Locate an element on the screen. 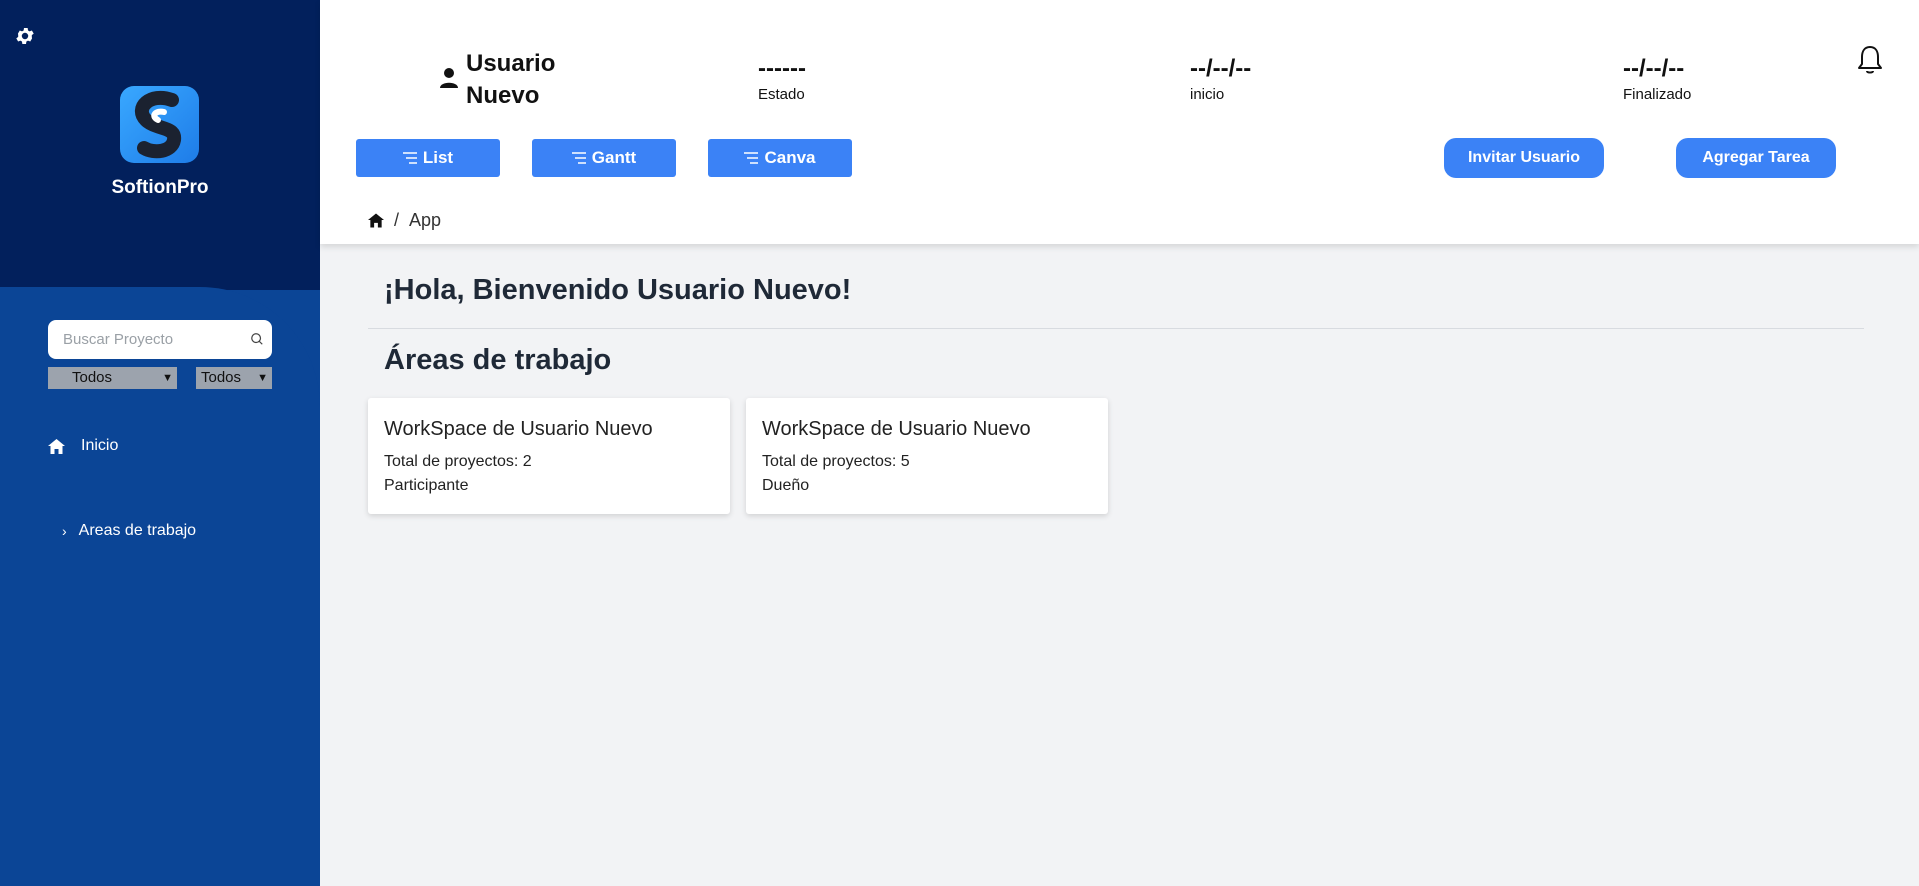 Image resolution: width=1919 pixels, height=886 pixels. workspace-project-count: Total de proyectos: 5 is located at coordinates (836, 461).